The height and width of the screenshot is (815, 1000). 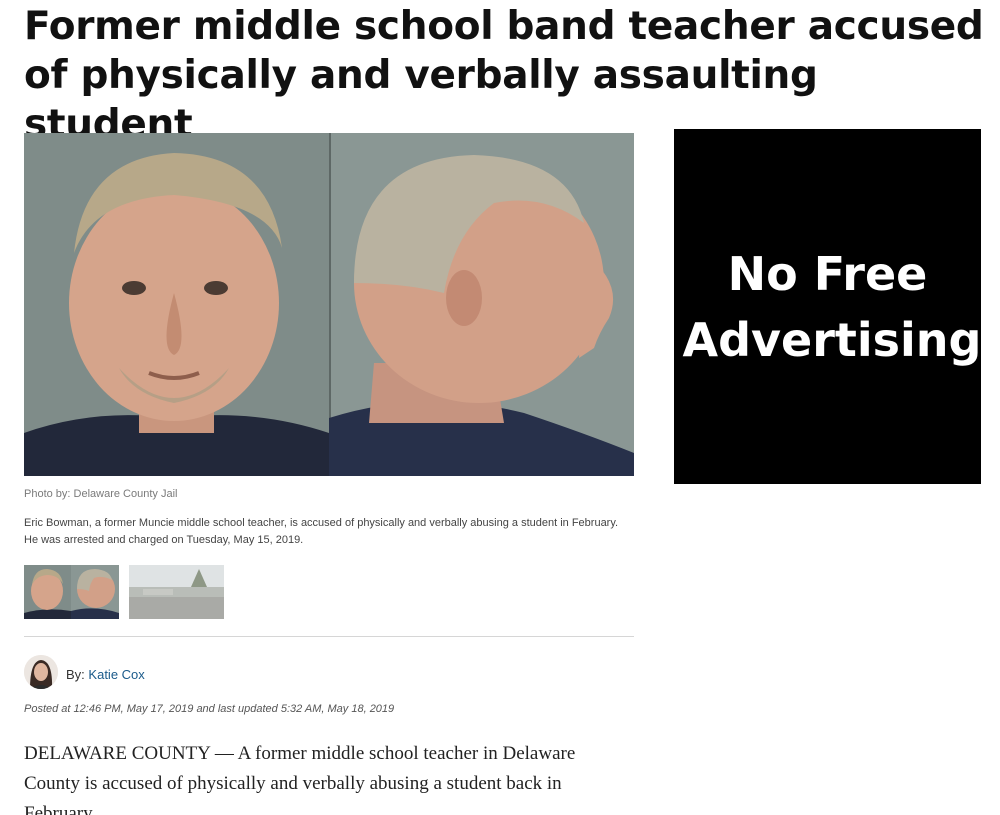 I want to click on author-avatar, so click(x=41, y=672).